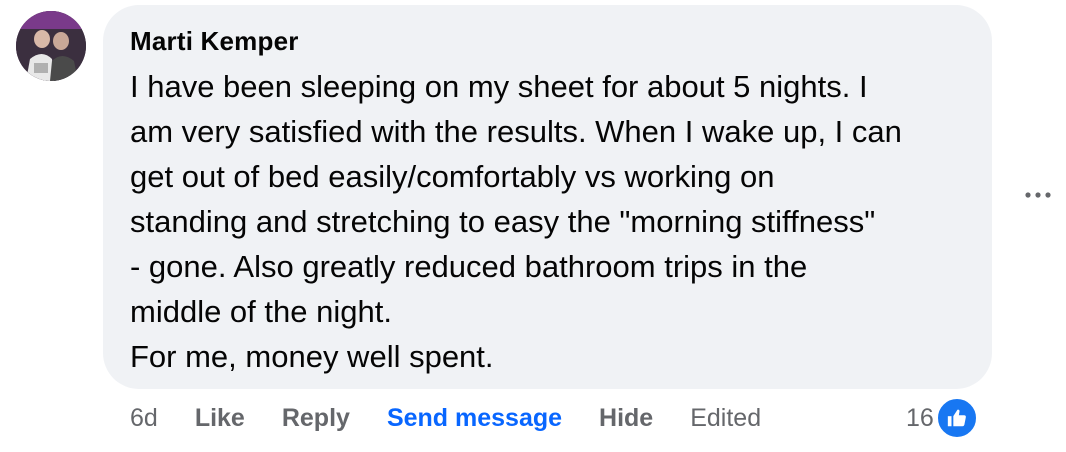  I want to click on send-message-button: Send message, so click(474, 418).